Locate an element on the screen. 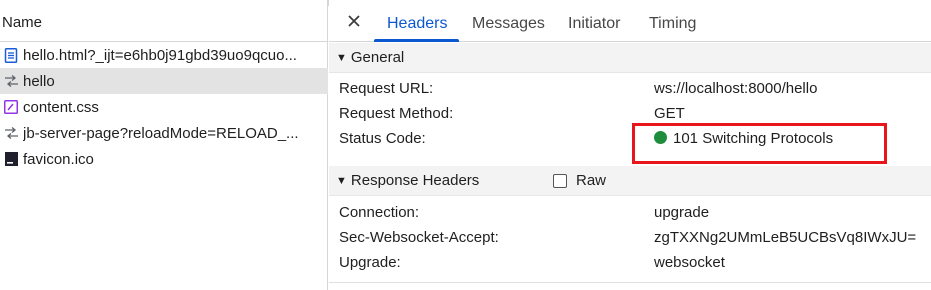 This screenshot has height=290, width=931. close-icon is located at coordinates (354, 23).